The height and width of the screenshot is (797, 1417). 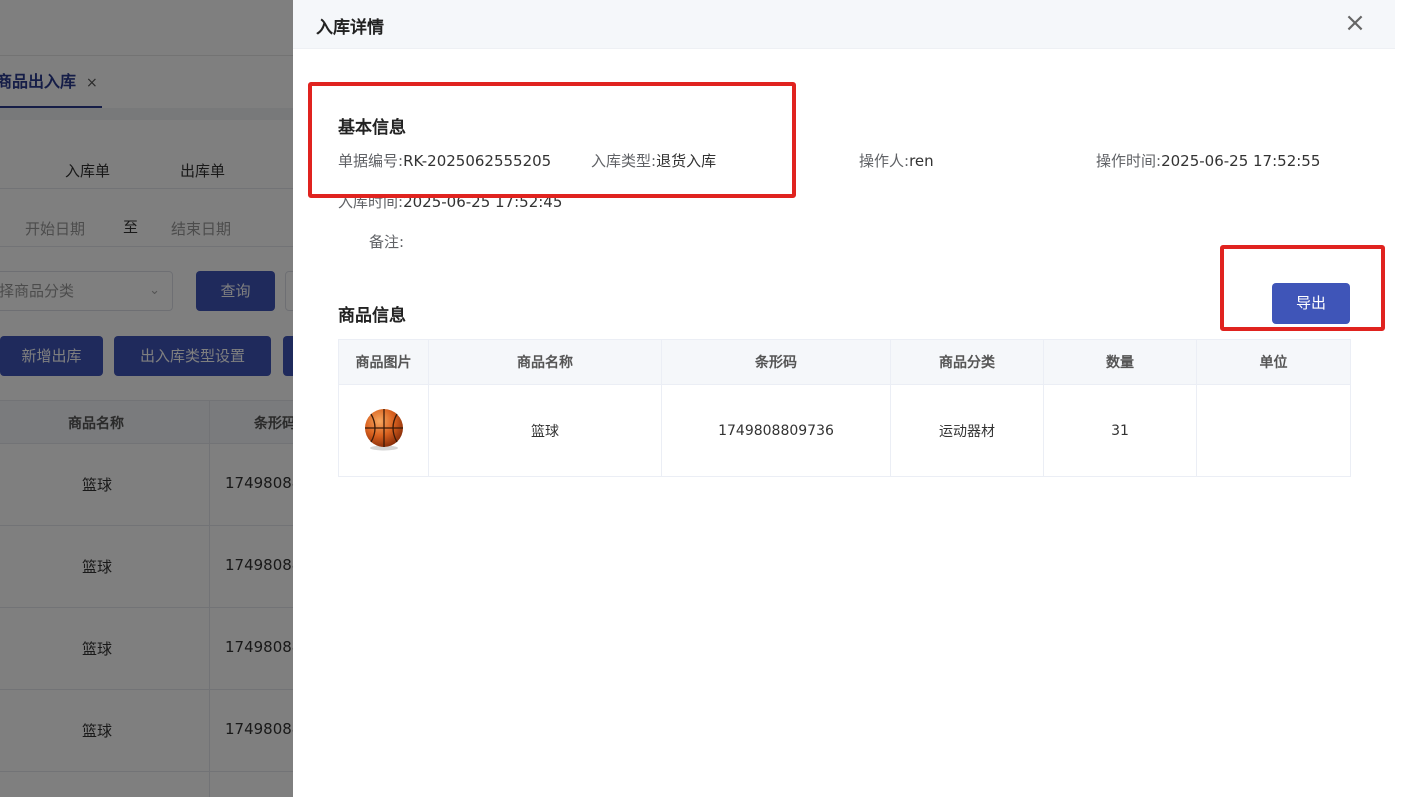 I want to click on cell-quantity: 31, so click(x=1120, y=430).